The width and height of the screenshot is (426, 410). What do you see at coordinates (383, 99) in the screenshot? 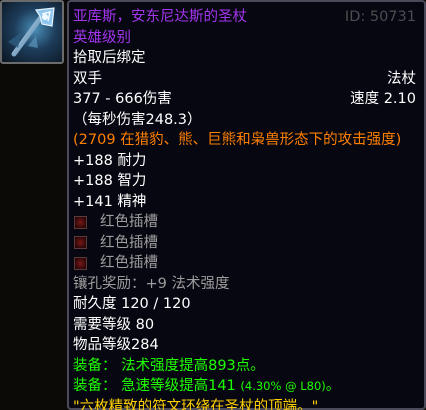
I see `item-speed: 速度 2.10` at bounding box center [383, 99].